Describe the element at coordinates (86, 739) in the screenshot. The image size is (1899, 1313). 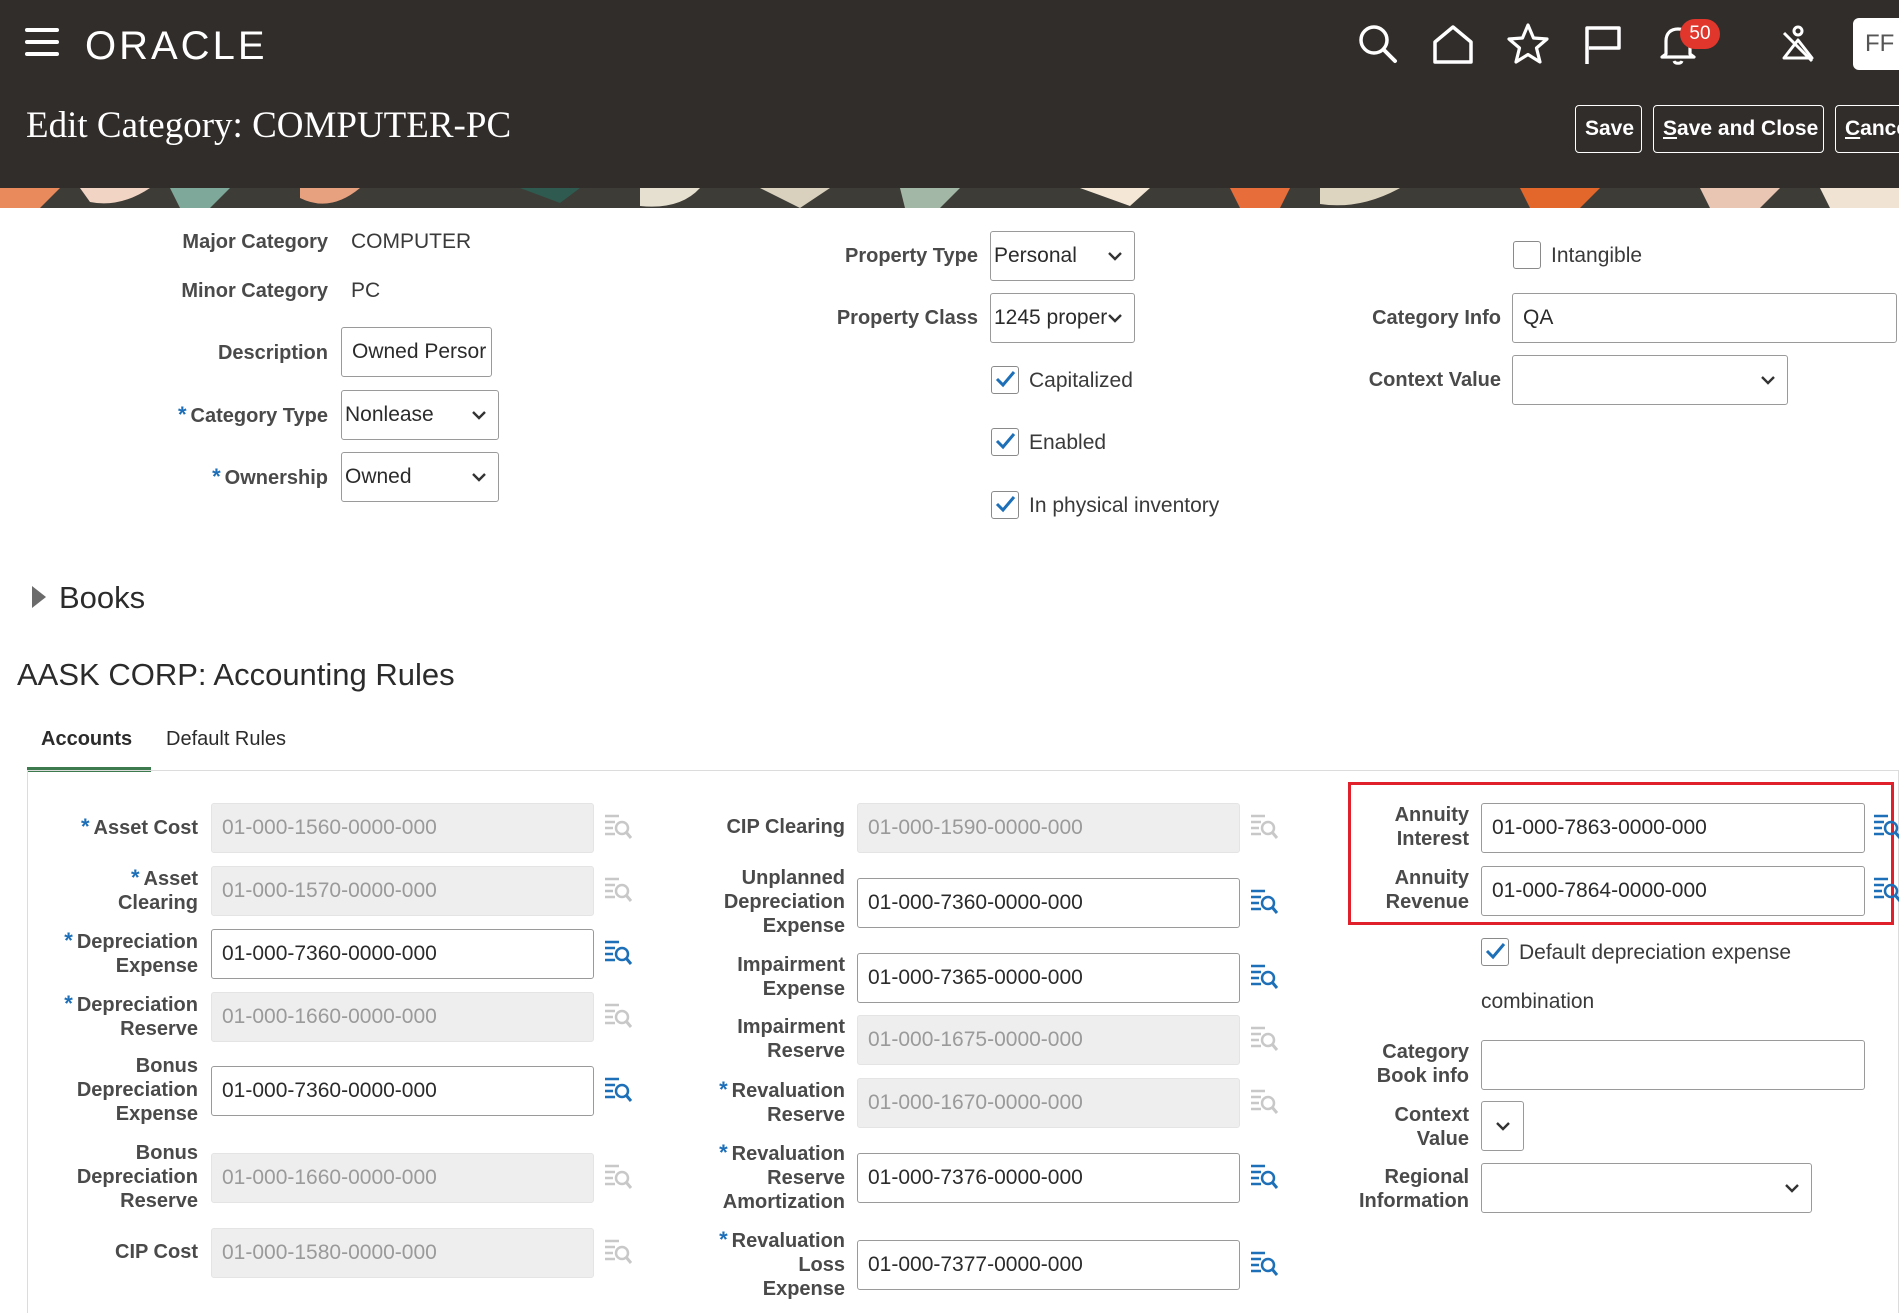
I see `tab-accounts: Accounts` at that location.